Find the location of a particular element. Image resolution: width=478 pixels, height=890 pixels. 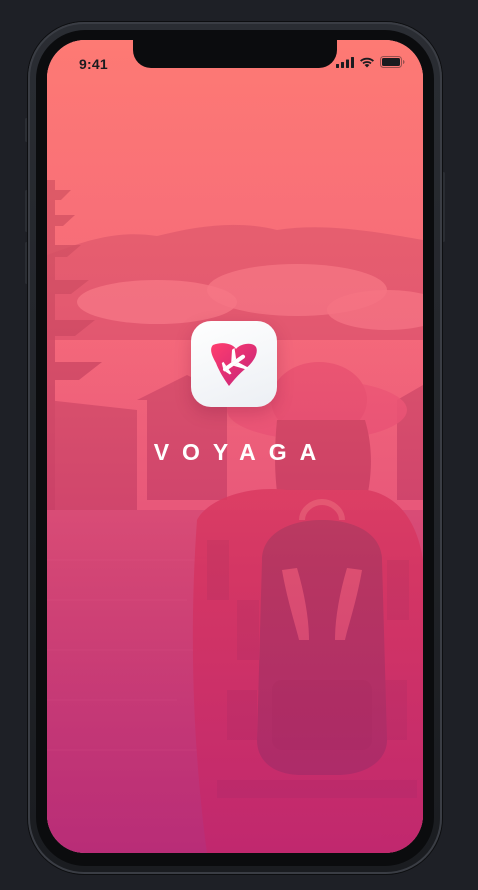

status-icons is located at coordinates (370, 62).